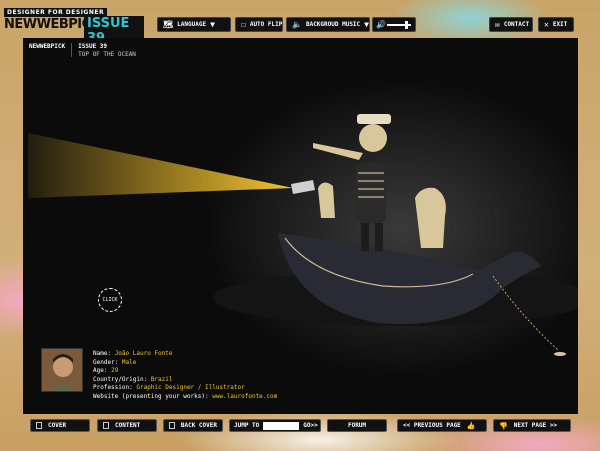  What do you see at coordinates (133, 379) in the screenshot?
I see `author-country-row: Country/Origin: Brazil` at bounding box center [133, 379].